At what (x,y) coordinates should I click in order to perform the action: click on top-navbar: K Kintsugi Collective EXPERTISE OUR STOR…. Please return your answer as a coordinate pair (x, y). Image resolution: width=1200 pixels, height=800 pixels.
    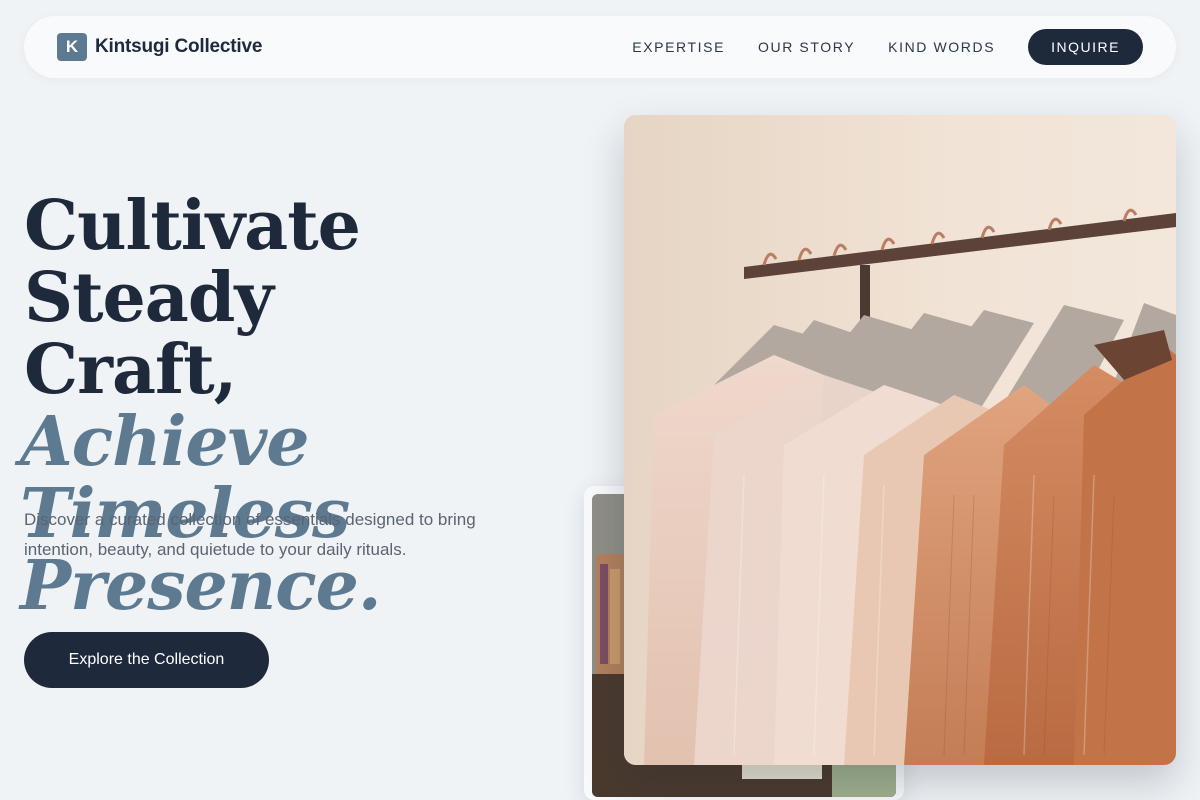
    Looking at the image, I should click on (600, 47).